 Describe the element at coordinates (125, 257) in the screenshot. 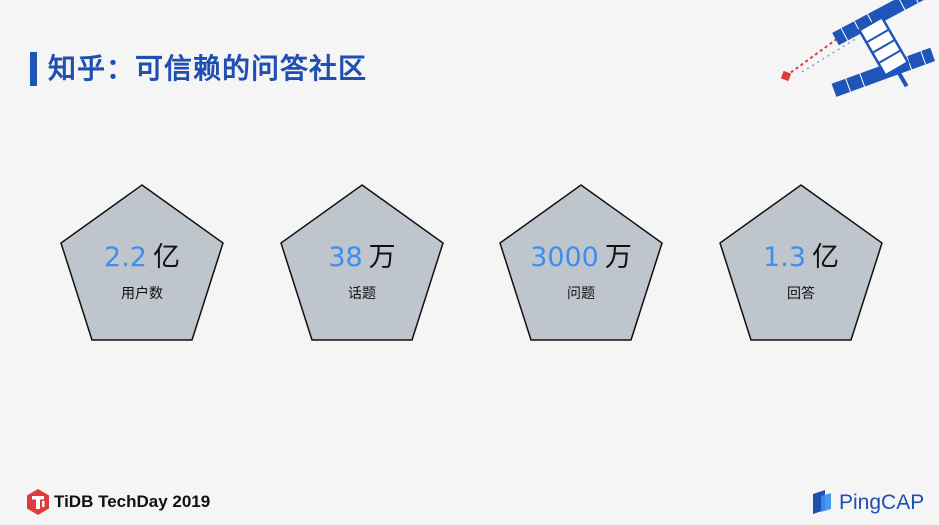

I see `stat-number: 2.2` at that location.